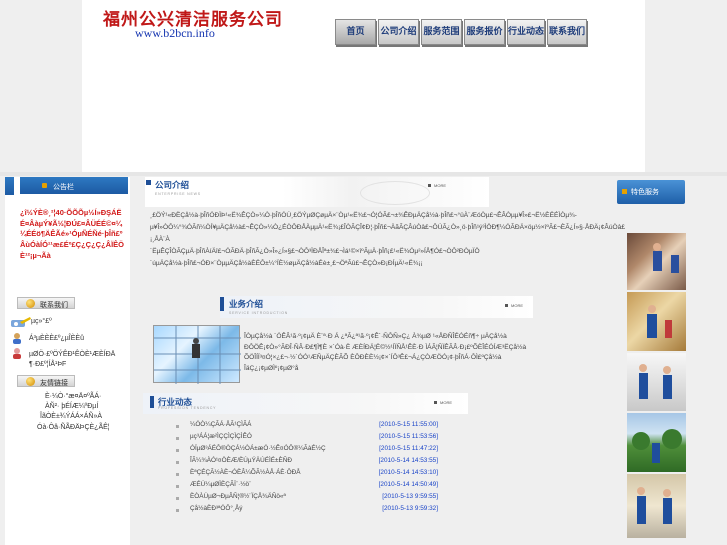 This screenshot has width=727, height=545. I want to click on friend-links-title: 友情链接, so click(54, 383).